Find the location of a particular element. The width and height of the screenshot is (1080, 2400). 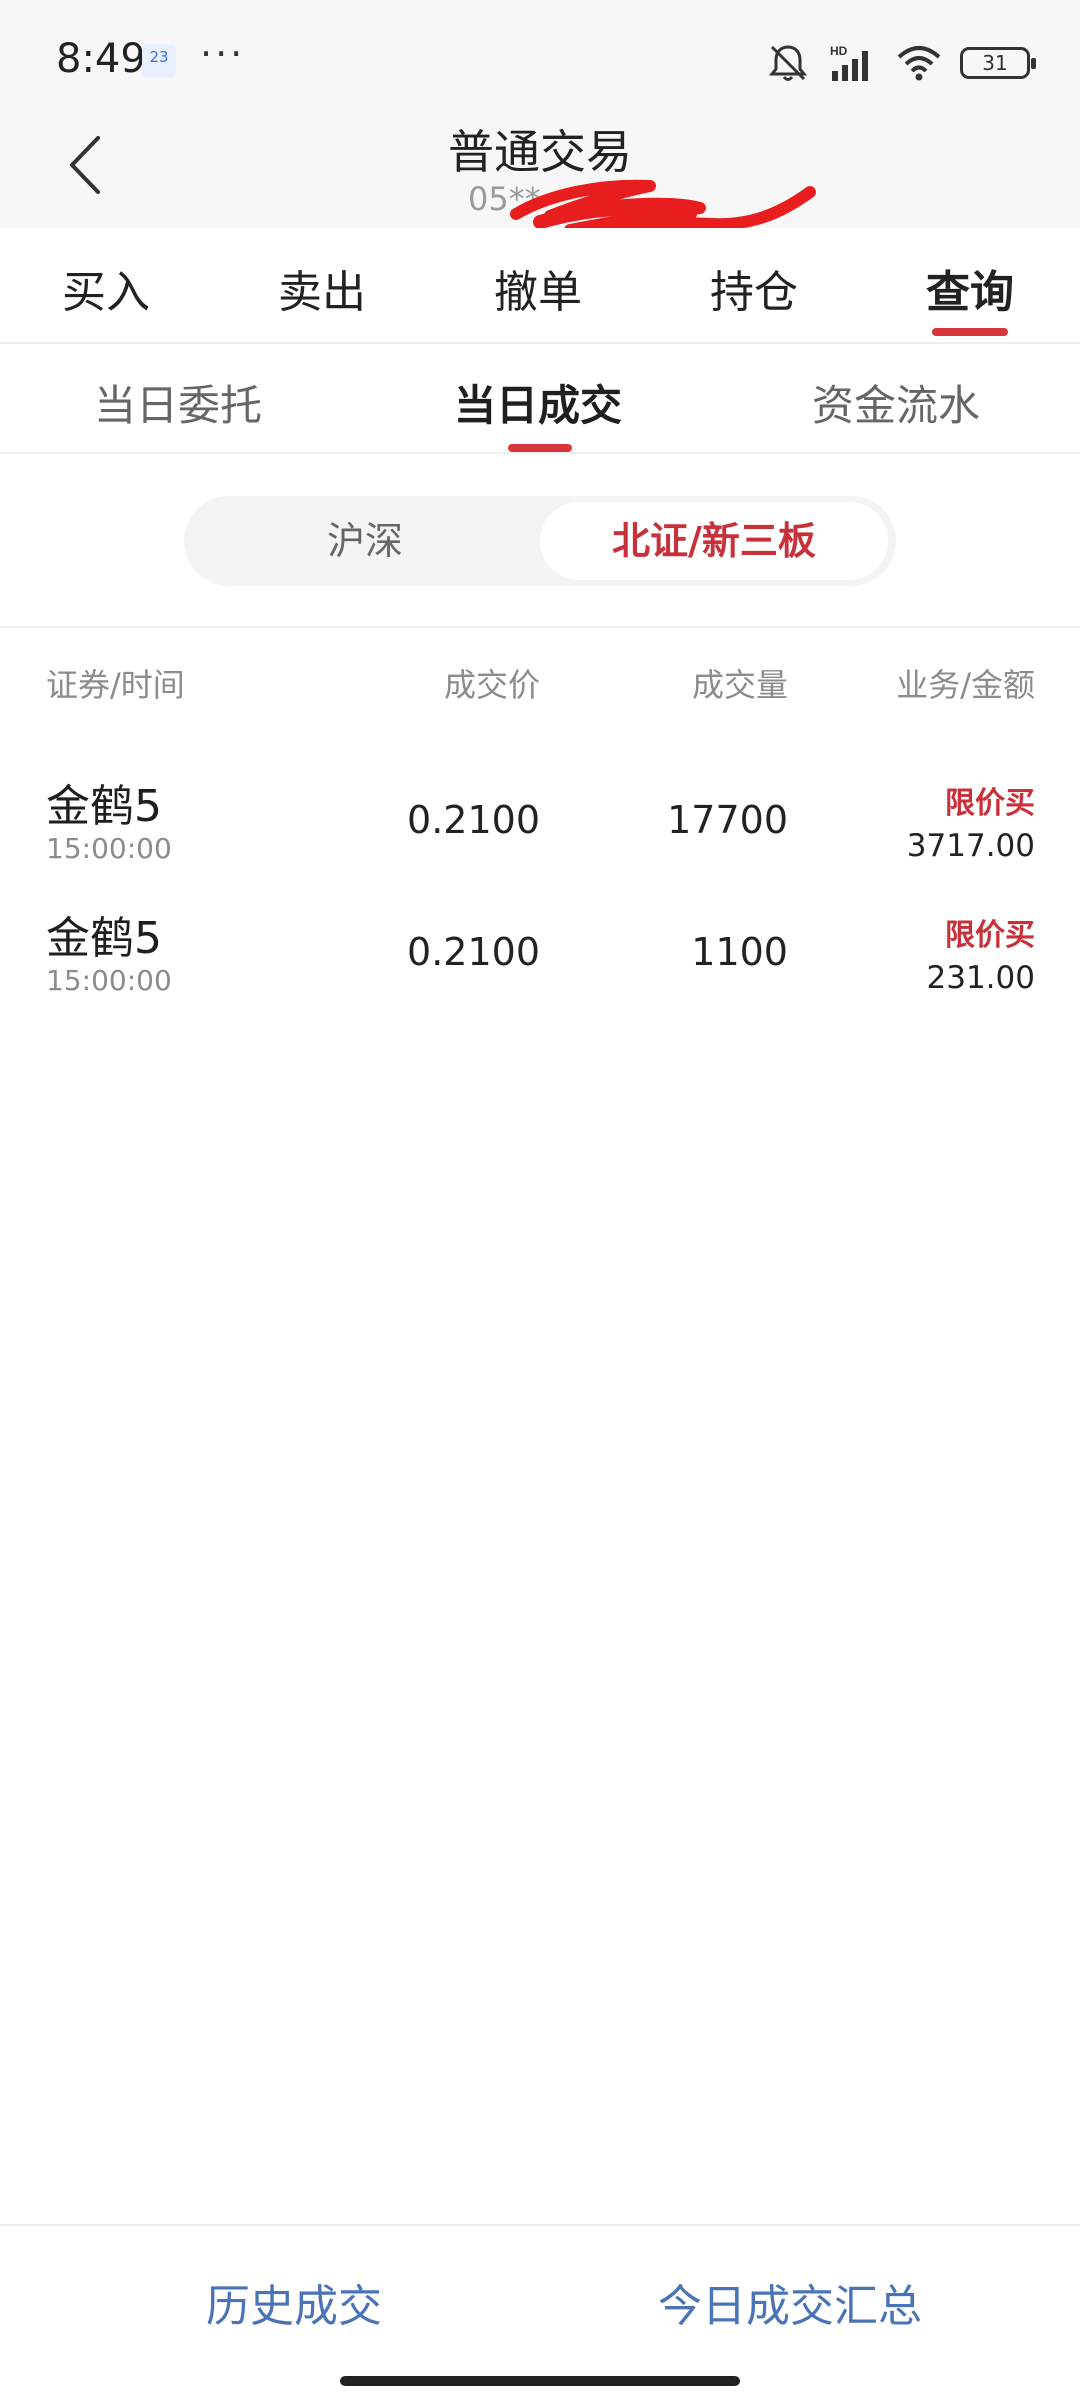

main-tab-bar: 买入 卖出 撤单 持仓 查询 is located at coordinates (540, 286).